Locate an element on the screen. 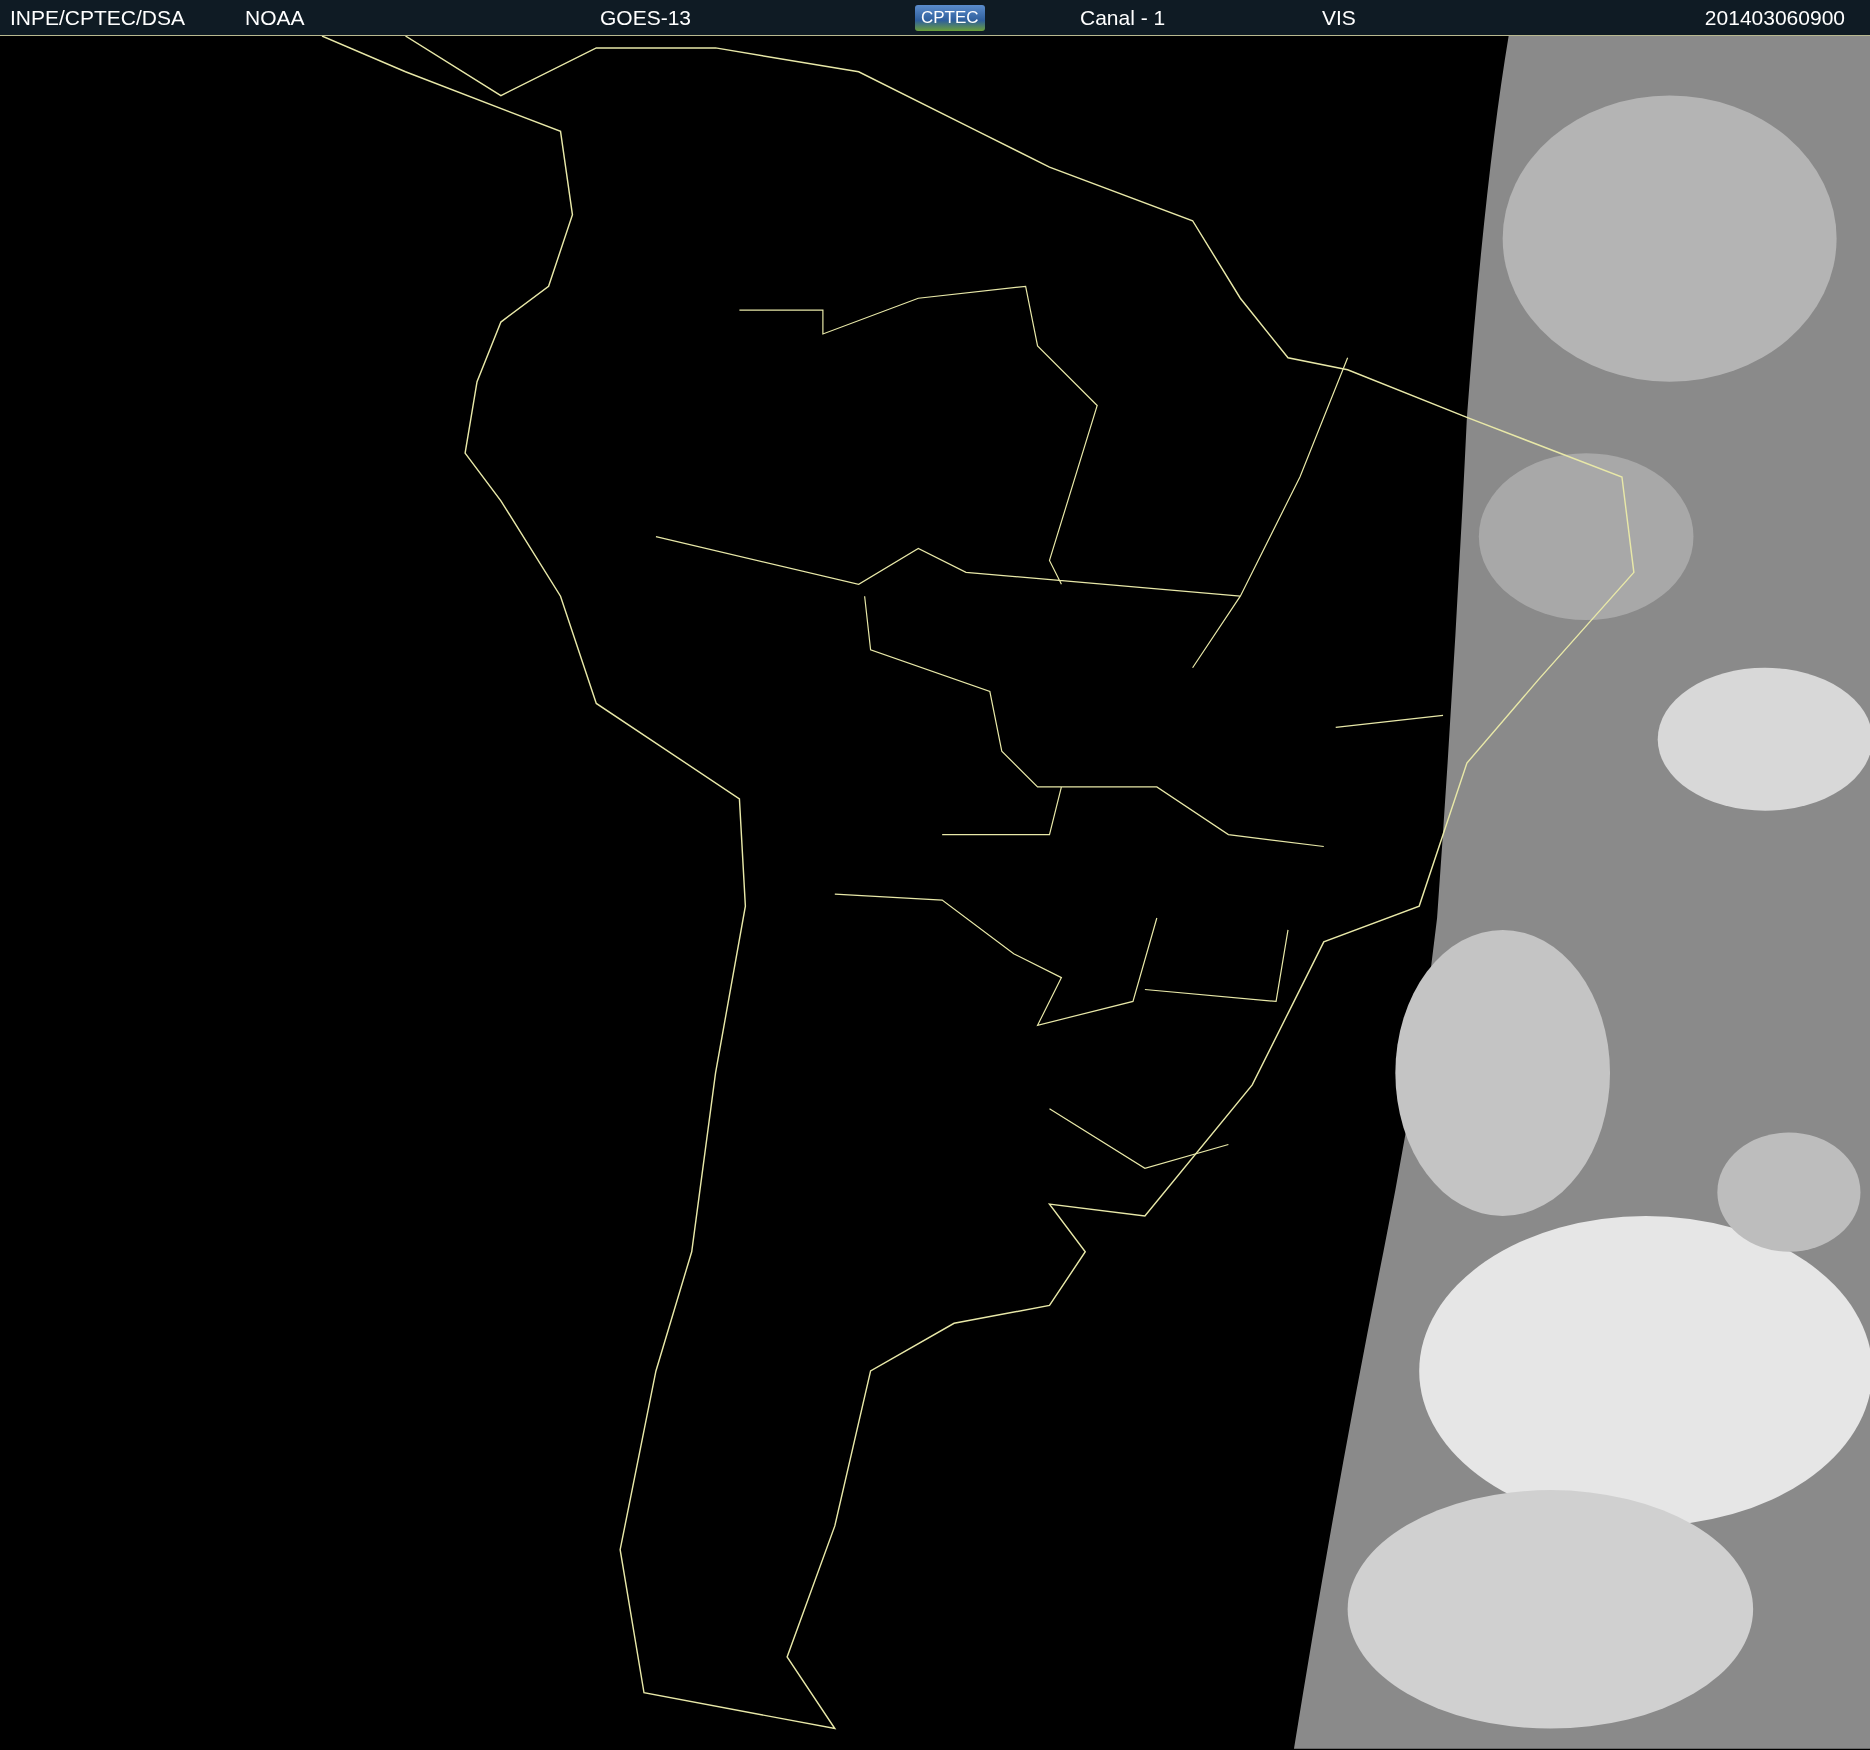 The height and width of the screenshot is (1750, 1870). header-label: GOES-13 is located at coordinates (646, 17).